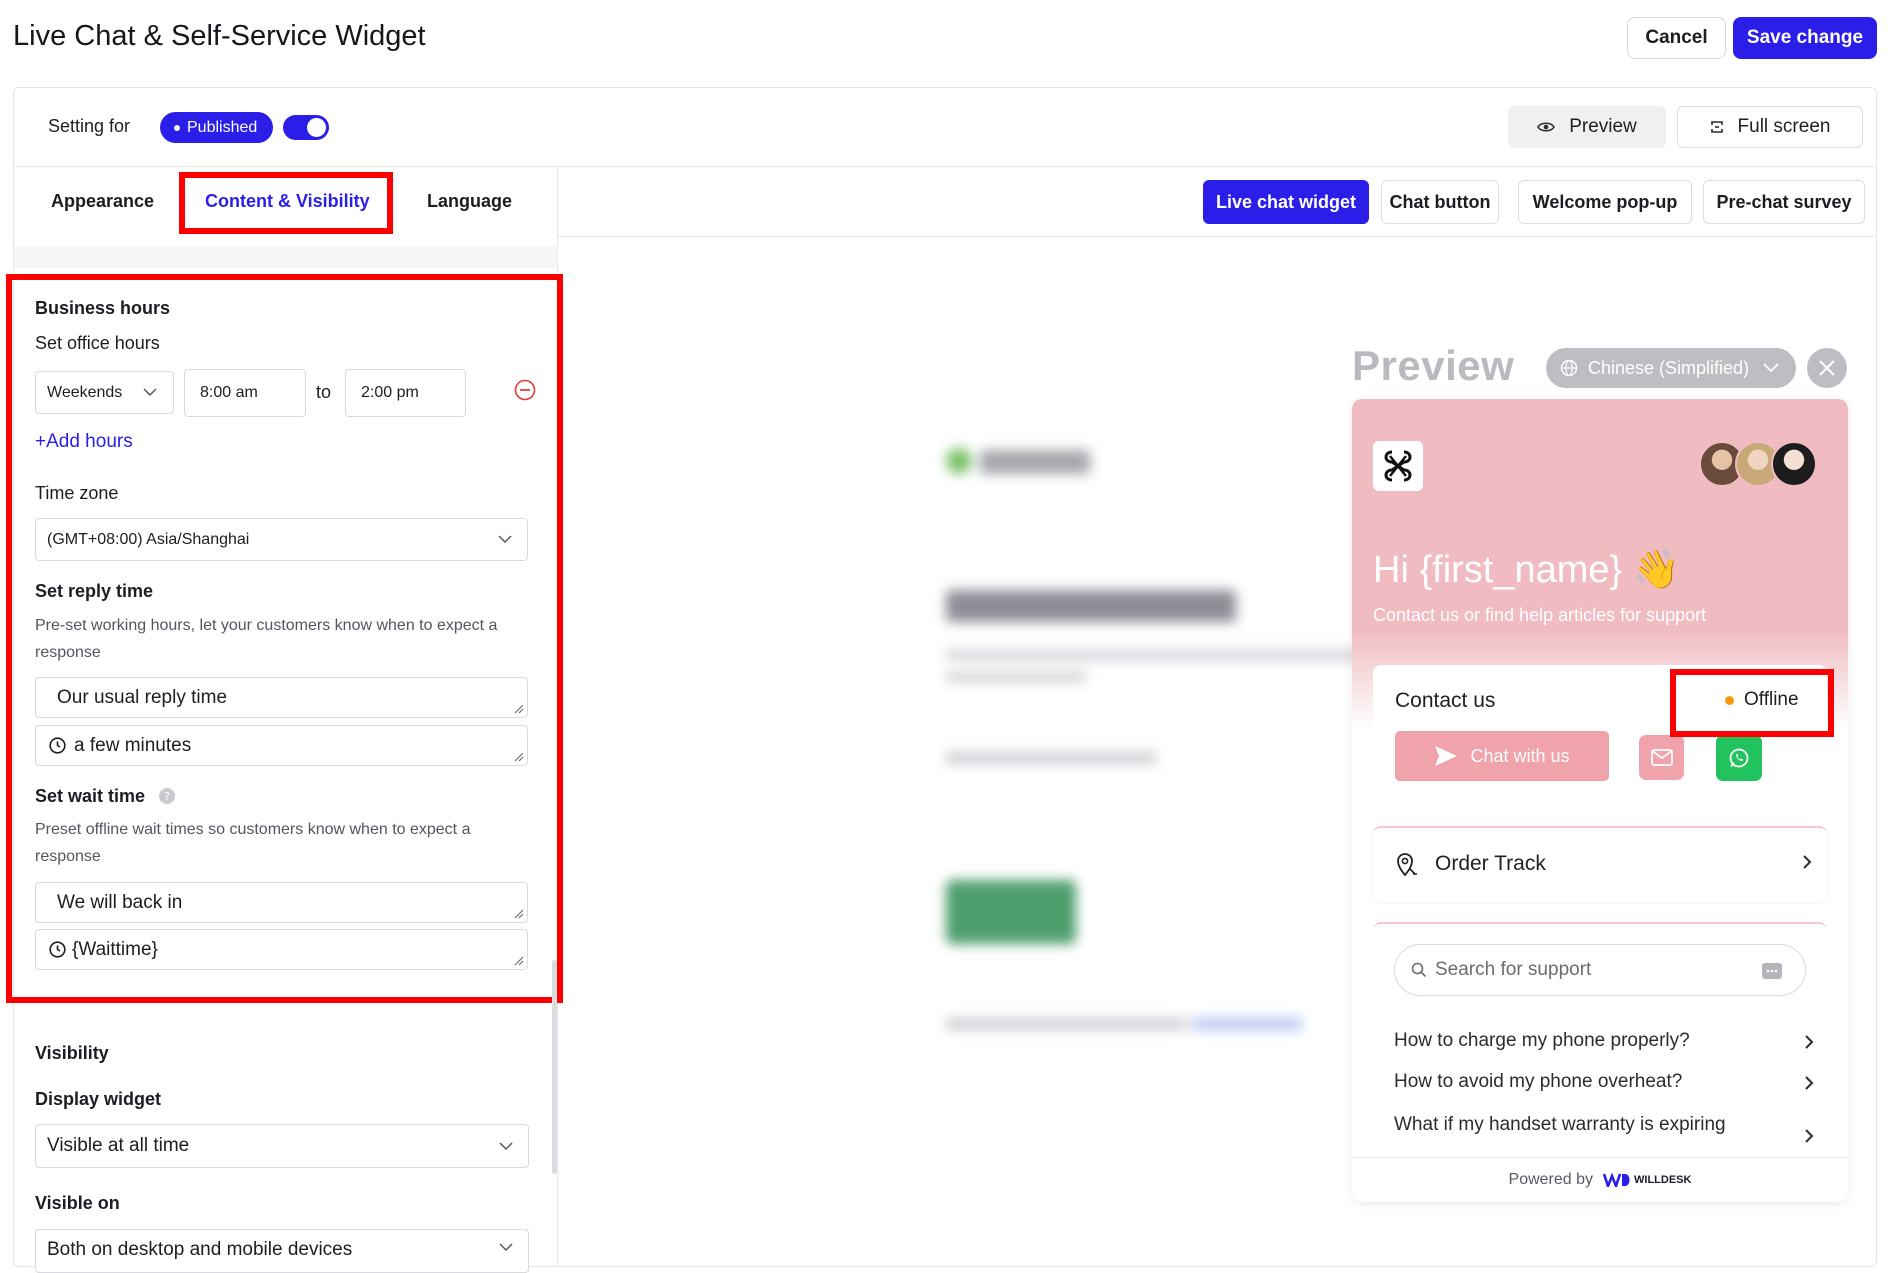 This screenshot has height=1273, width=1890. Describe the element at coordinates (281, 902) in the screenshot. I see `wait-text-input: We will back in` at that location.